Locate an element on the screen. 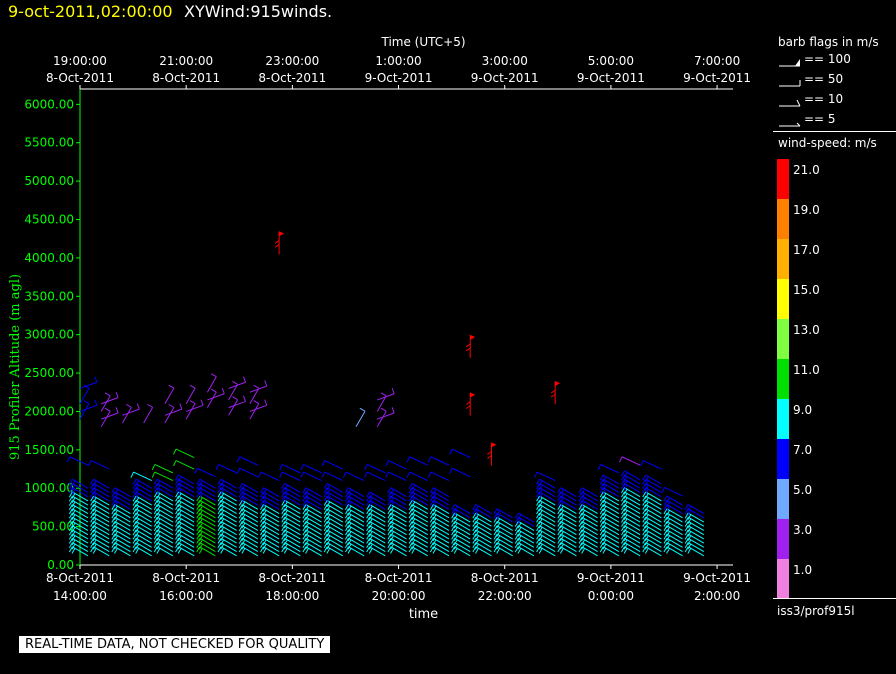 The width and height of the screenshot is (896, 674). top-tick-label-date: 9-Oct-2011 is located at coordinates (611, 78).